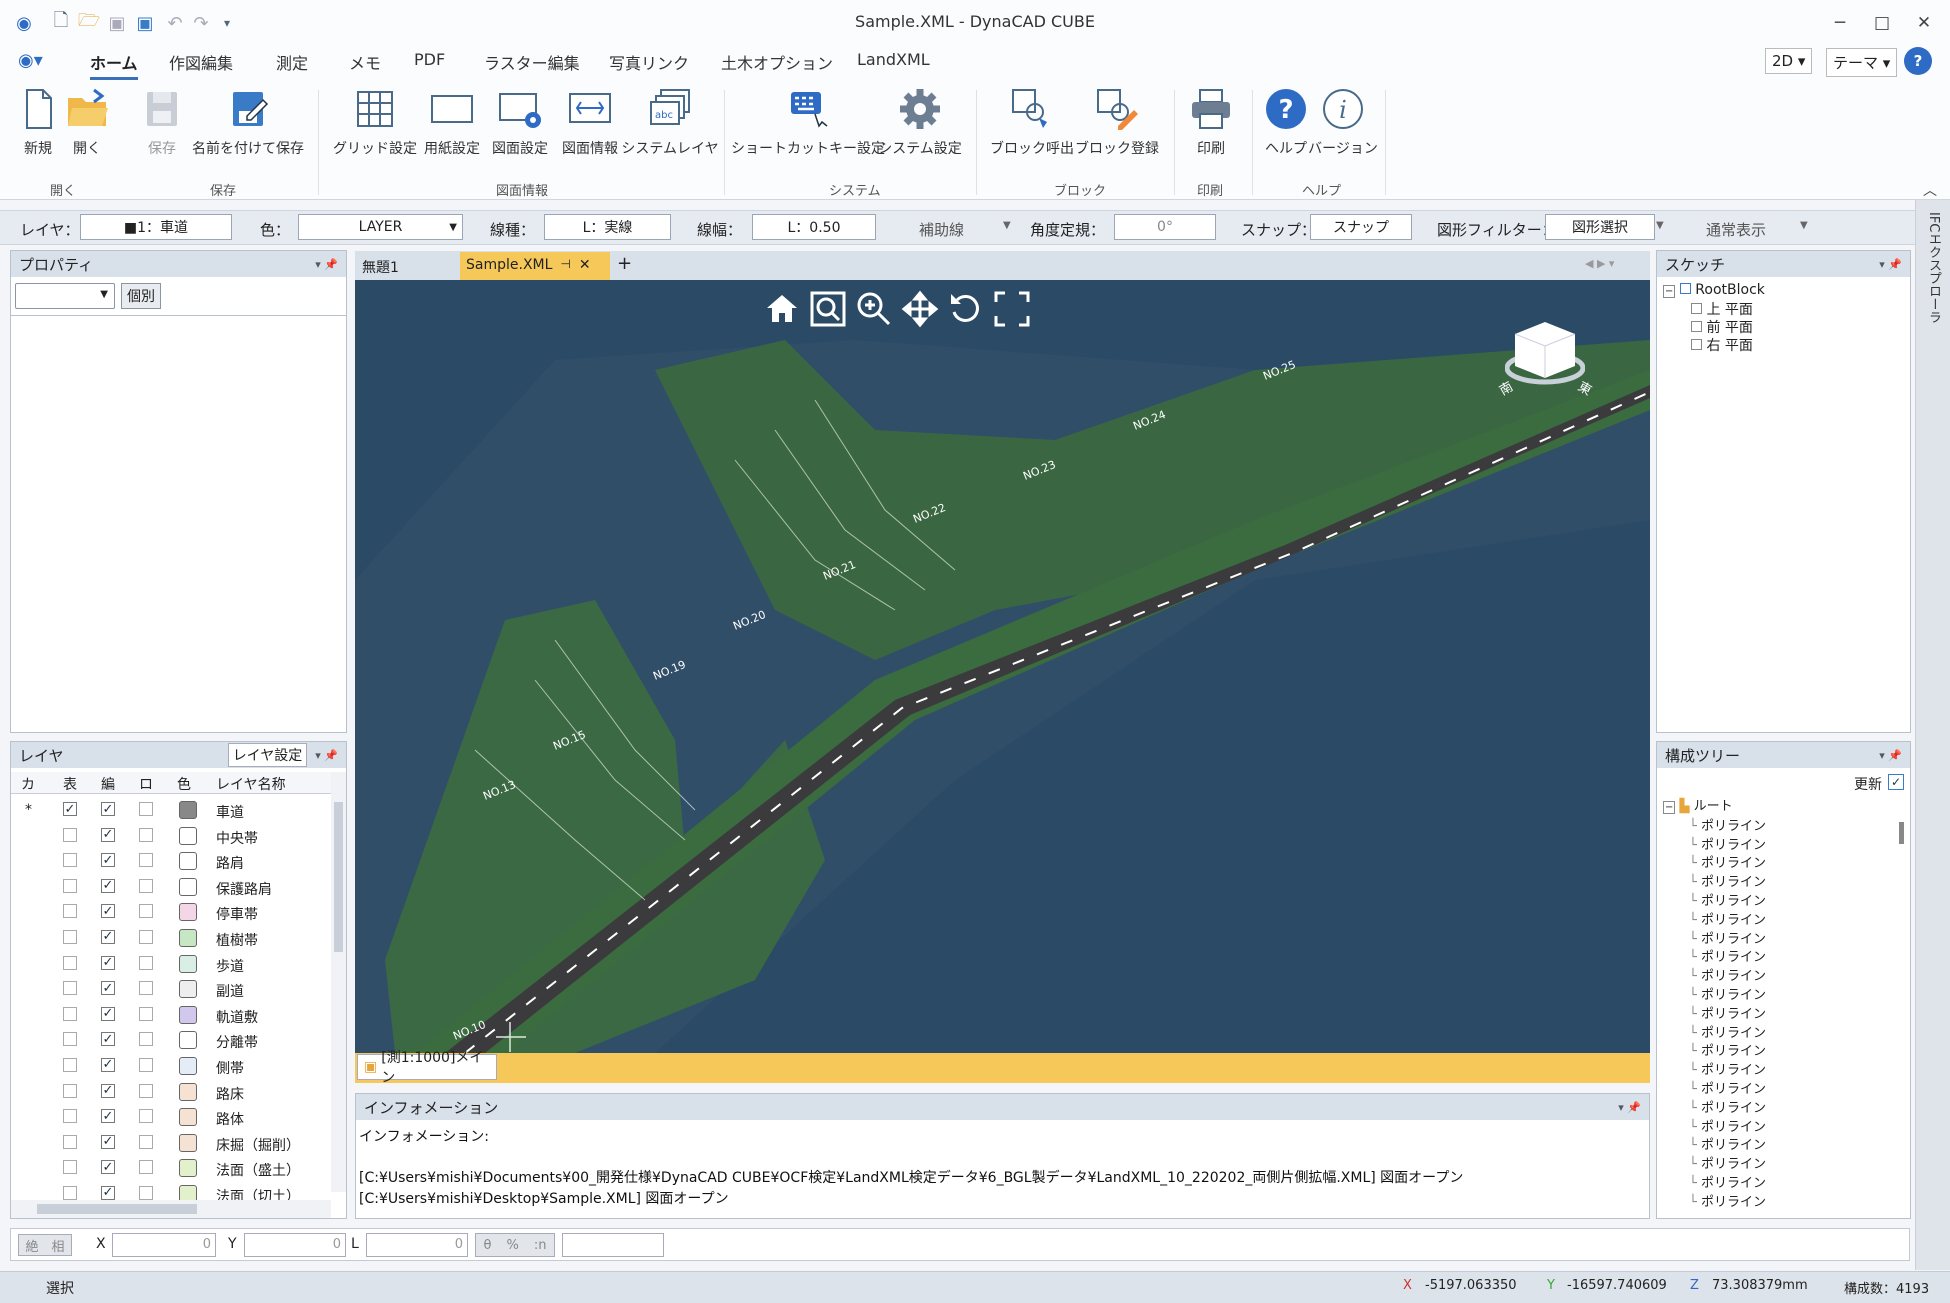  I want to click on sketch-item: 前 平面, so click(1714, 328).